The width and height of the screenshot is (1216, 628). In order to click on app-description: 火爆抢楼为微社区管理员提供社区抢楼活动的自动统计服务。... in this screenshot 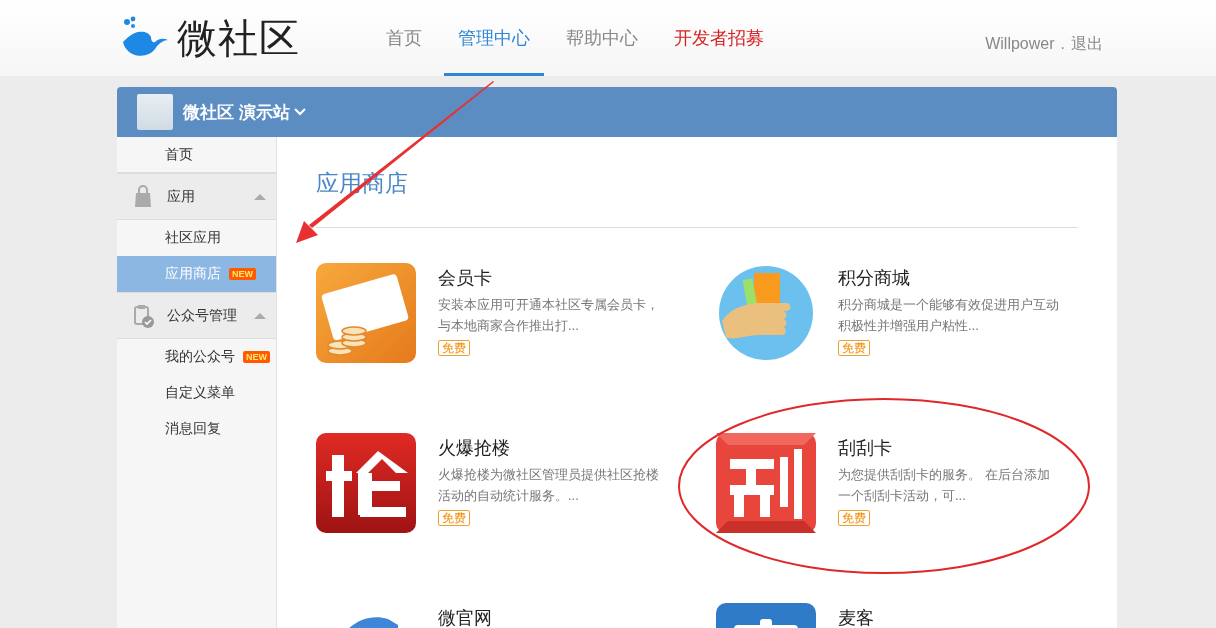, I will do `click(549, 485)`.